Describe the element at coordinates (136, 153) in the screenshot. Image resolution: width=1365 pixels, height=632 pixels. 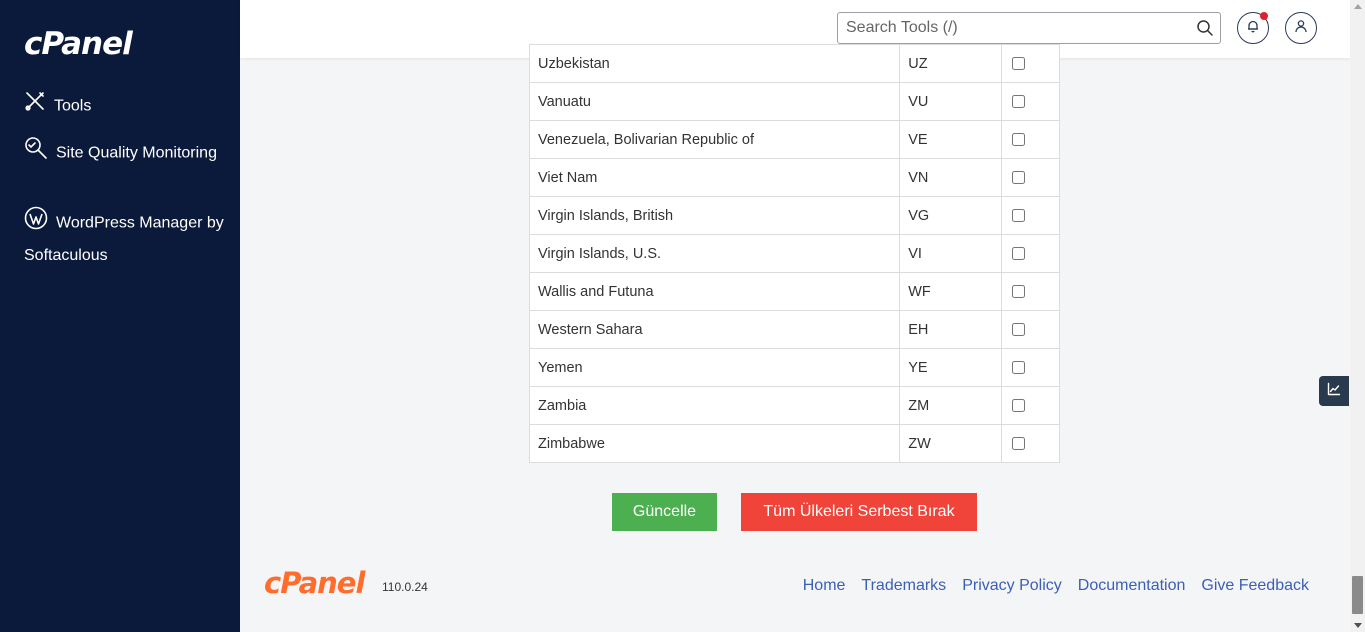
I see `sidebar-item-label: Site Quality Monitoring` at that location.